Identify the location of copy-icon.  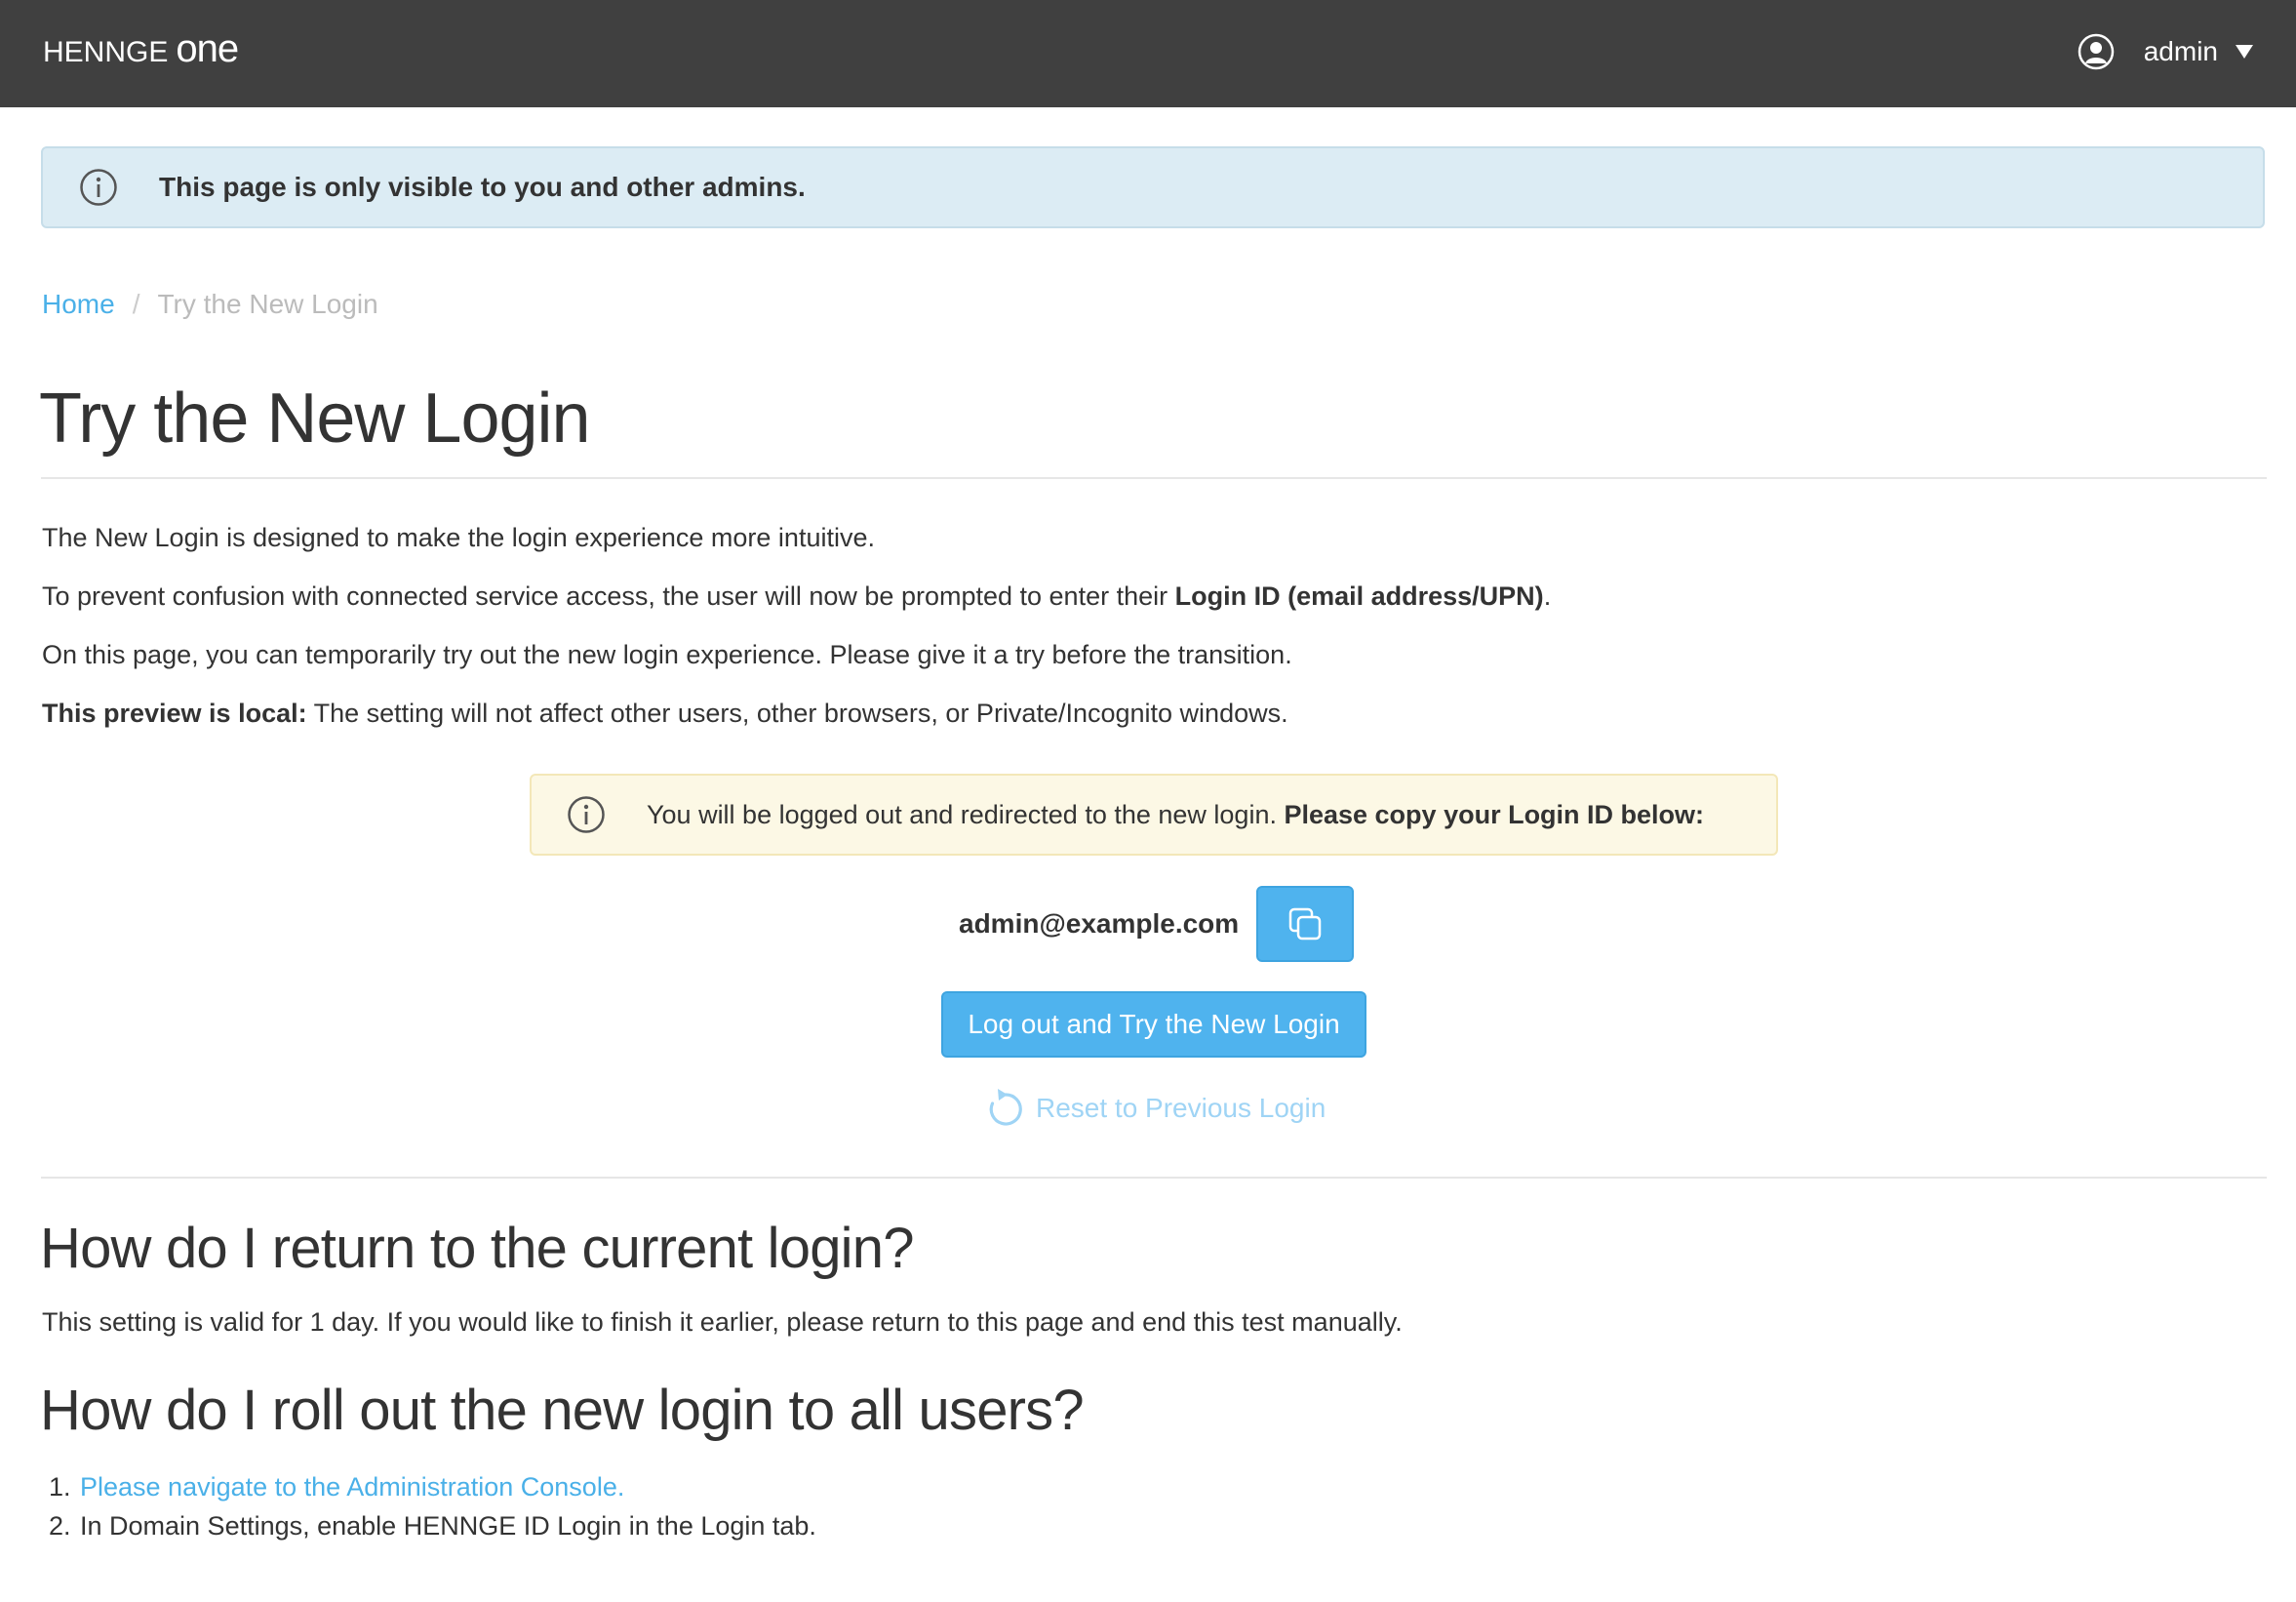
(1305, 924).